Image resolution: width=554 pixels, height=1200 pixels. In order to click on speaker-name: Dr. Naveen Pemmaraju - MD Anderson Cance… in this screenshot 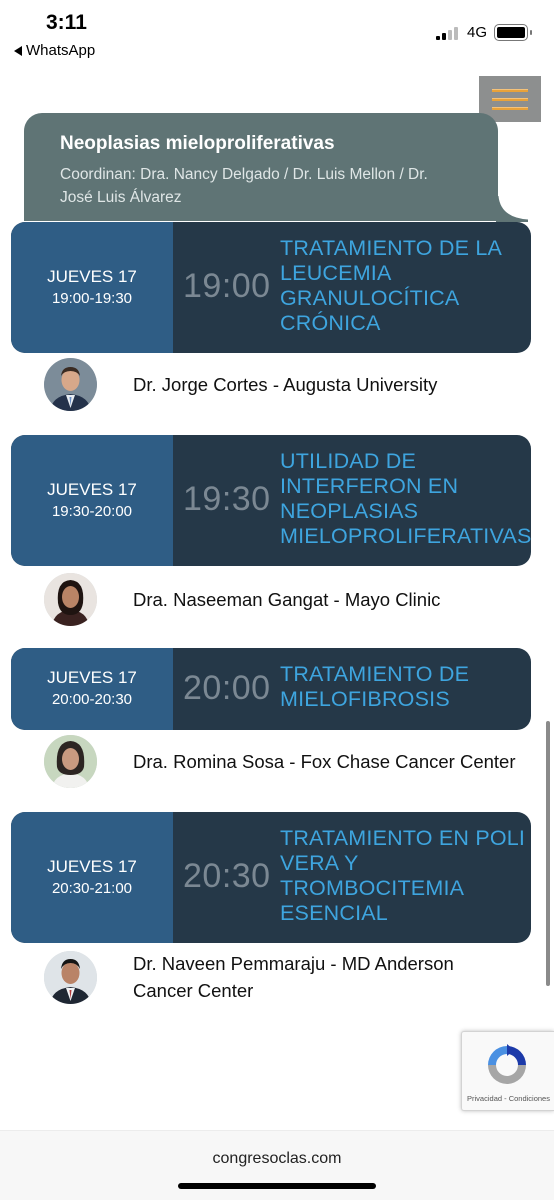, I will do `click(293, 977)`.